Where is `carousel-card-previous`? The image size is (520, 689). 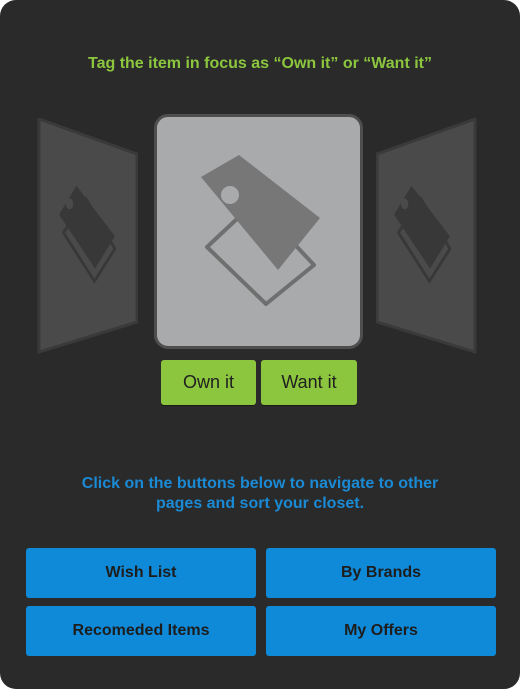
carousel-card-previous is located at coordinates (85, 236).